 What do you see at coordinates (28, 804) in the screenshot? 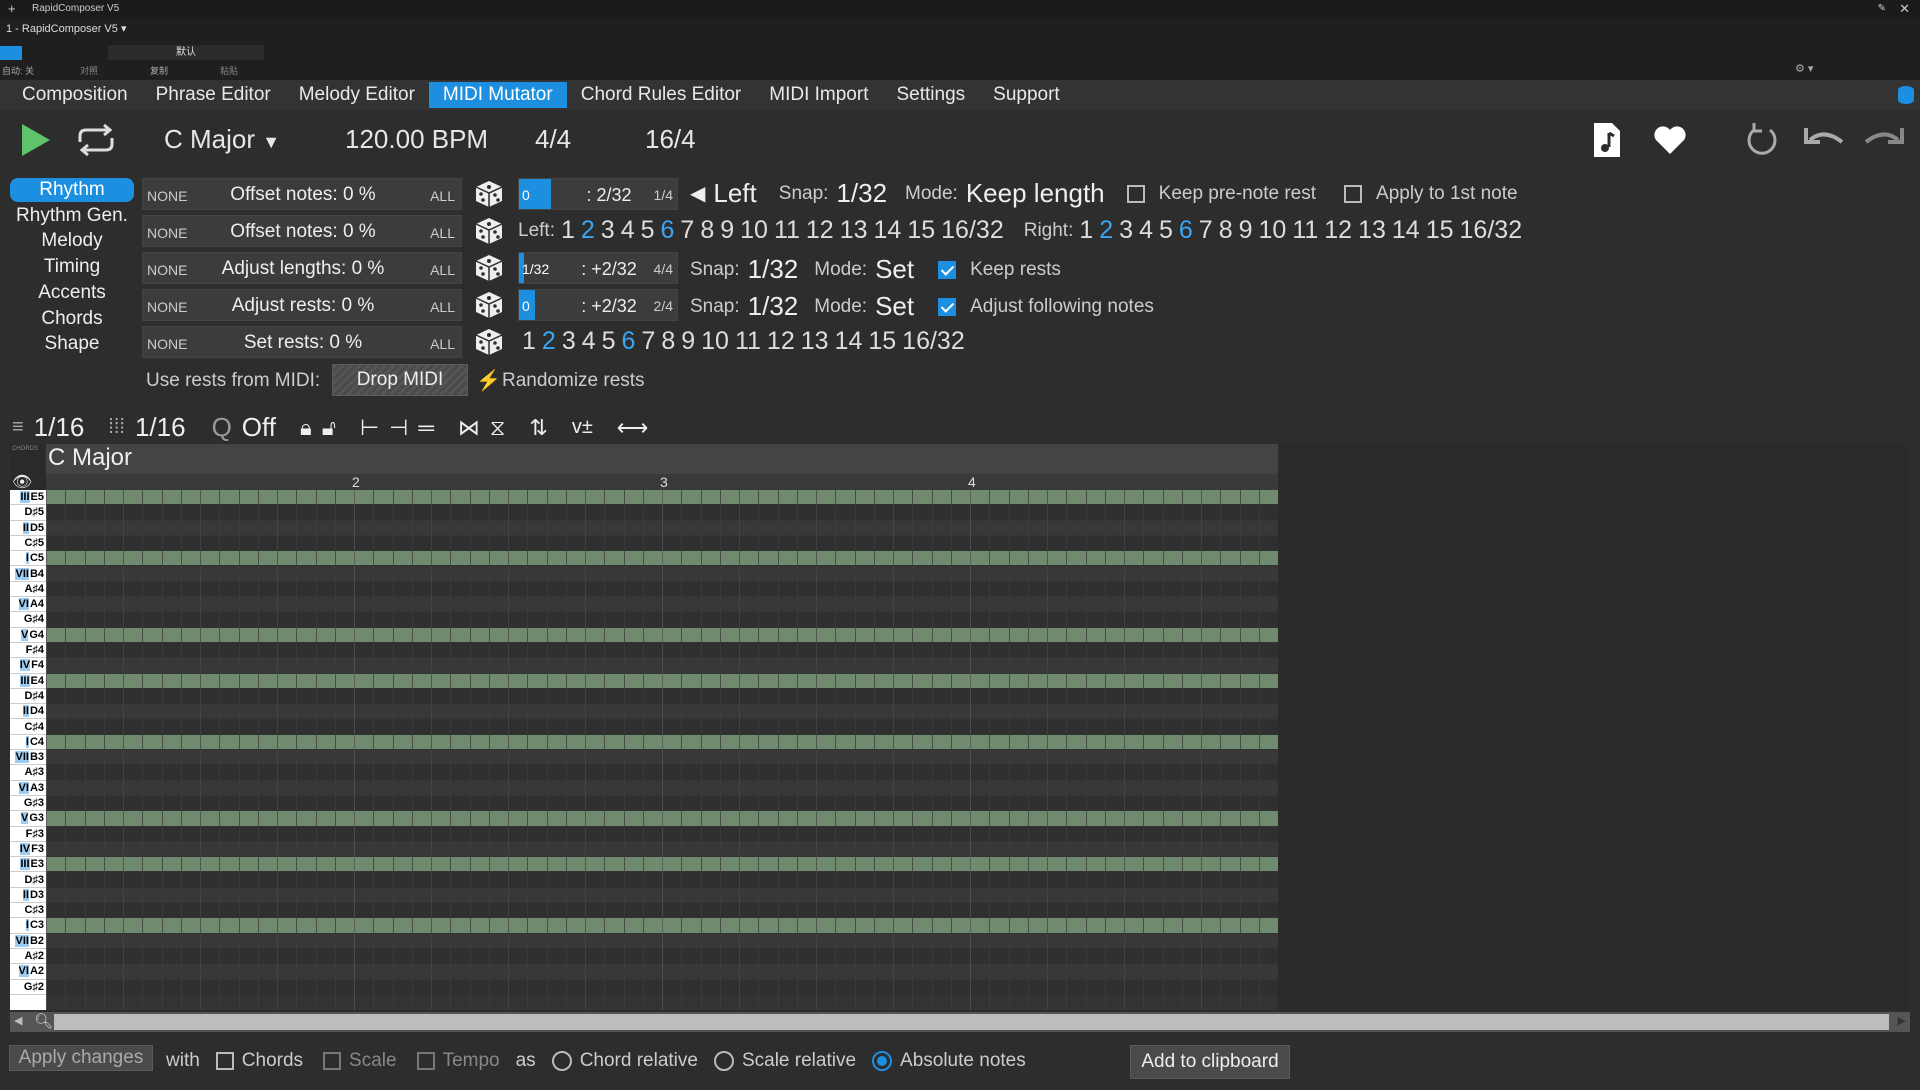
I see `piano-key: G♯3` at bounding box center [28, 804].